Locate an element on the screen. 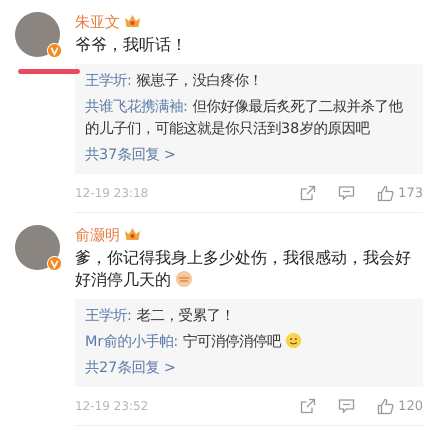 The image size is (438, 438). more-replies-link: 共37条回复 > is located at coordinates (130, 155).